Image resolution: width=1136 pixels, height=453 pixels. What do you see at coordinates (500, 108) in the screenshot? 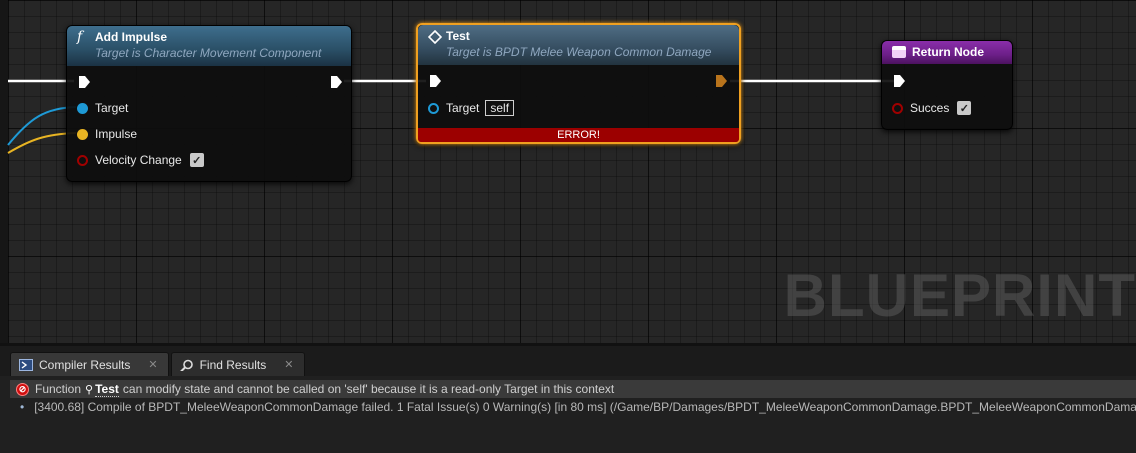
I see `target-self-value: self` at bounding box center [500, 108].